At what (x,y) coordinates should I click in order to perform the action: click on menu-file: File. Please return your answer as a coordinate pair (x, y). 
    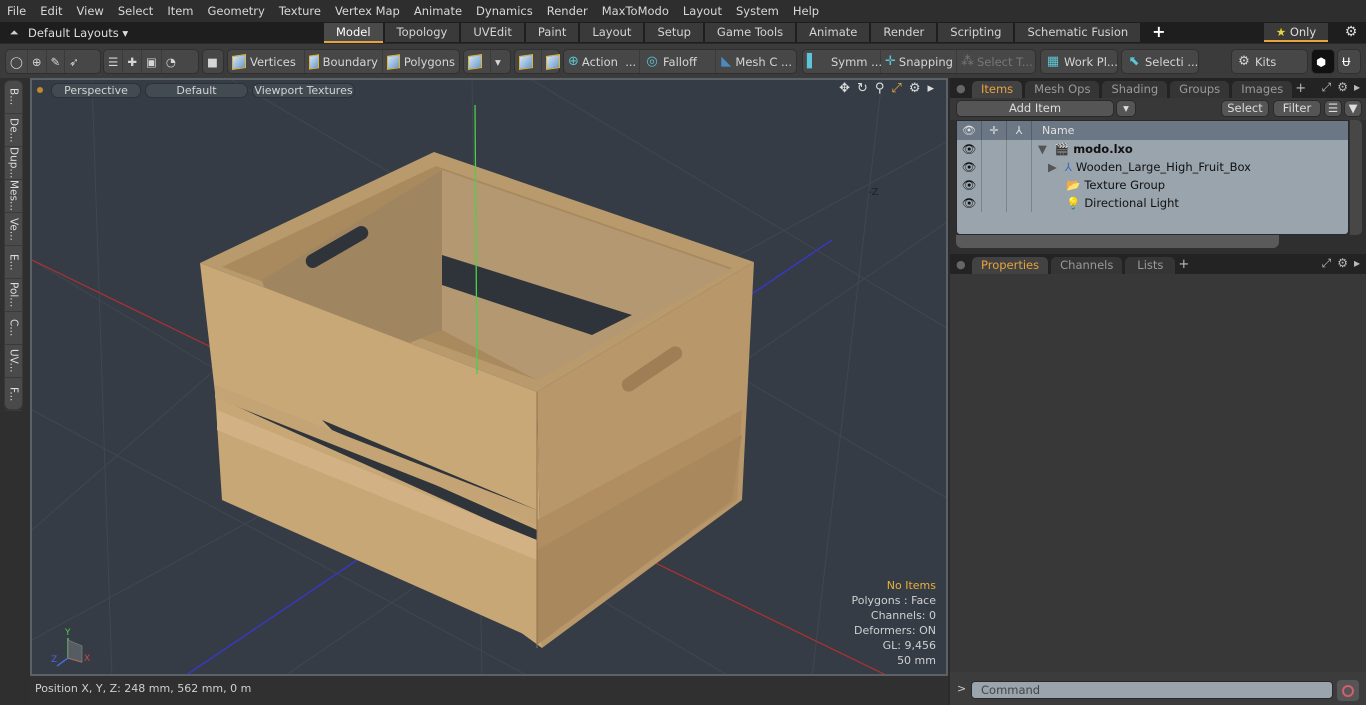
    Looking at the image, I should click on (16, 11).